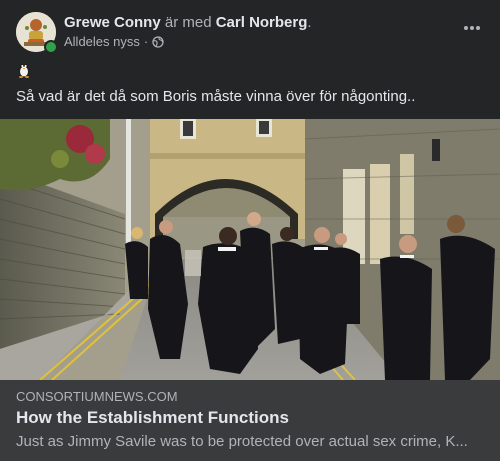 The height and width of the screenshot is (461, 500). I want to click on link-title: How the Establishment Functions, so click(152, 418).